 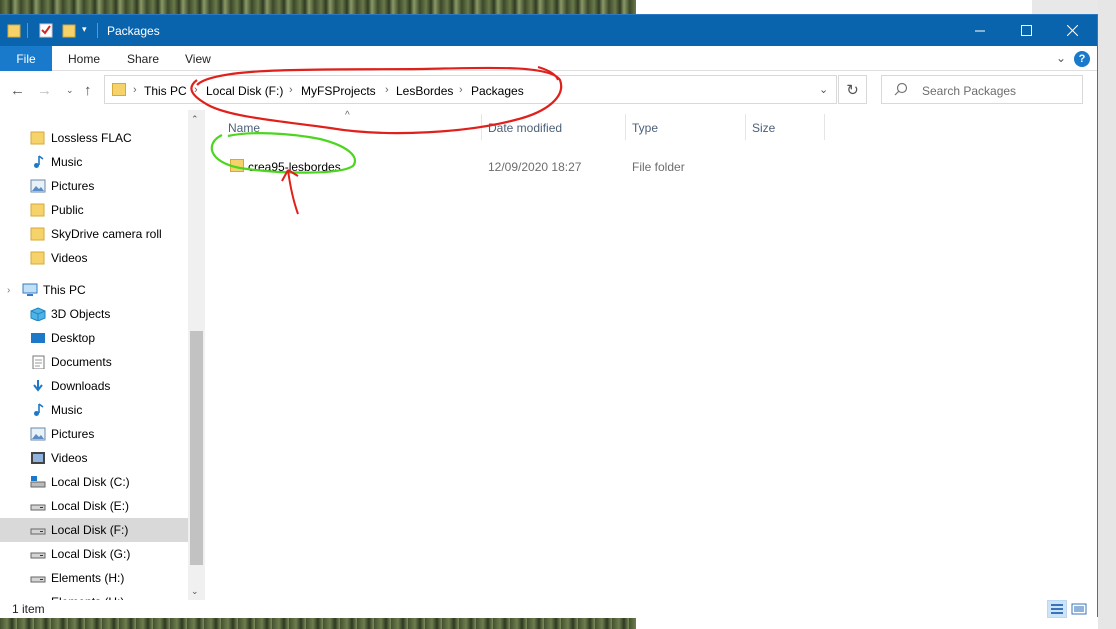 I want to click on expand-ribbon-icon: ⌄, so click(x=1061, y=58).